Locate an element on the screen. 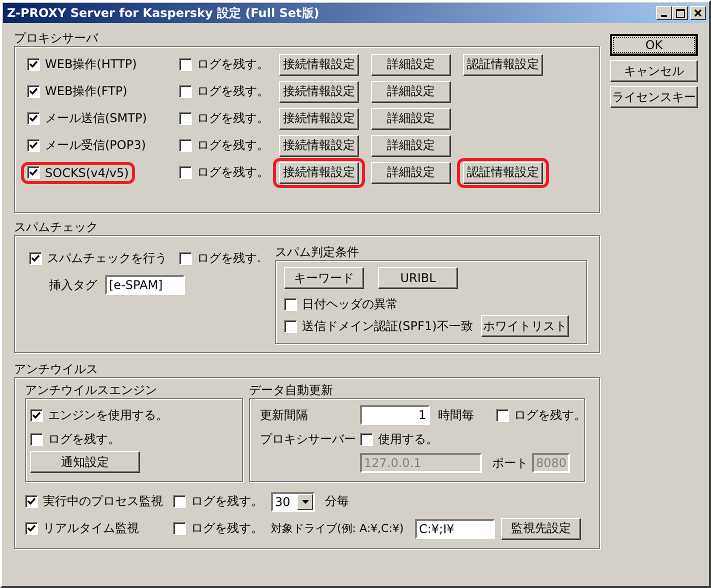 This screenshot has height=588, width=711. close-button is located at coordinates (698, 13).